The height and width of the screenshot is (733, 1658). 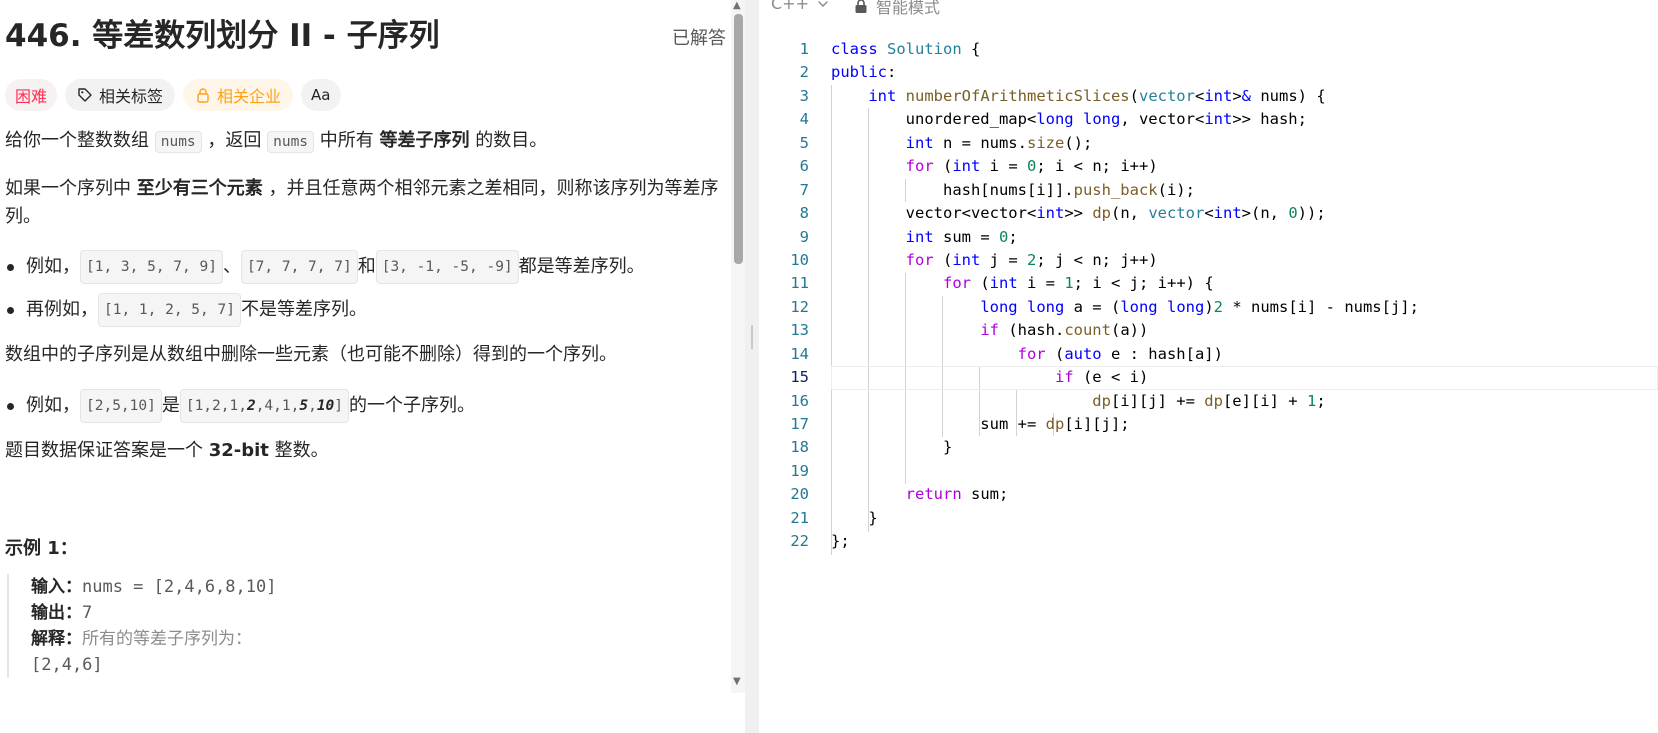 I want to click on tag-icon, so click(x=85, y=95).